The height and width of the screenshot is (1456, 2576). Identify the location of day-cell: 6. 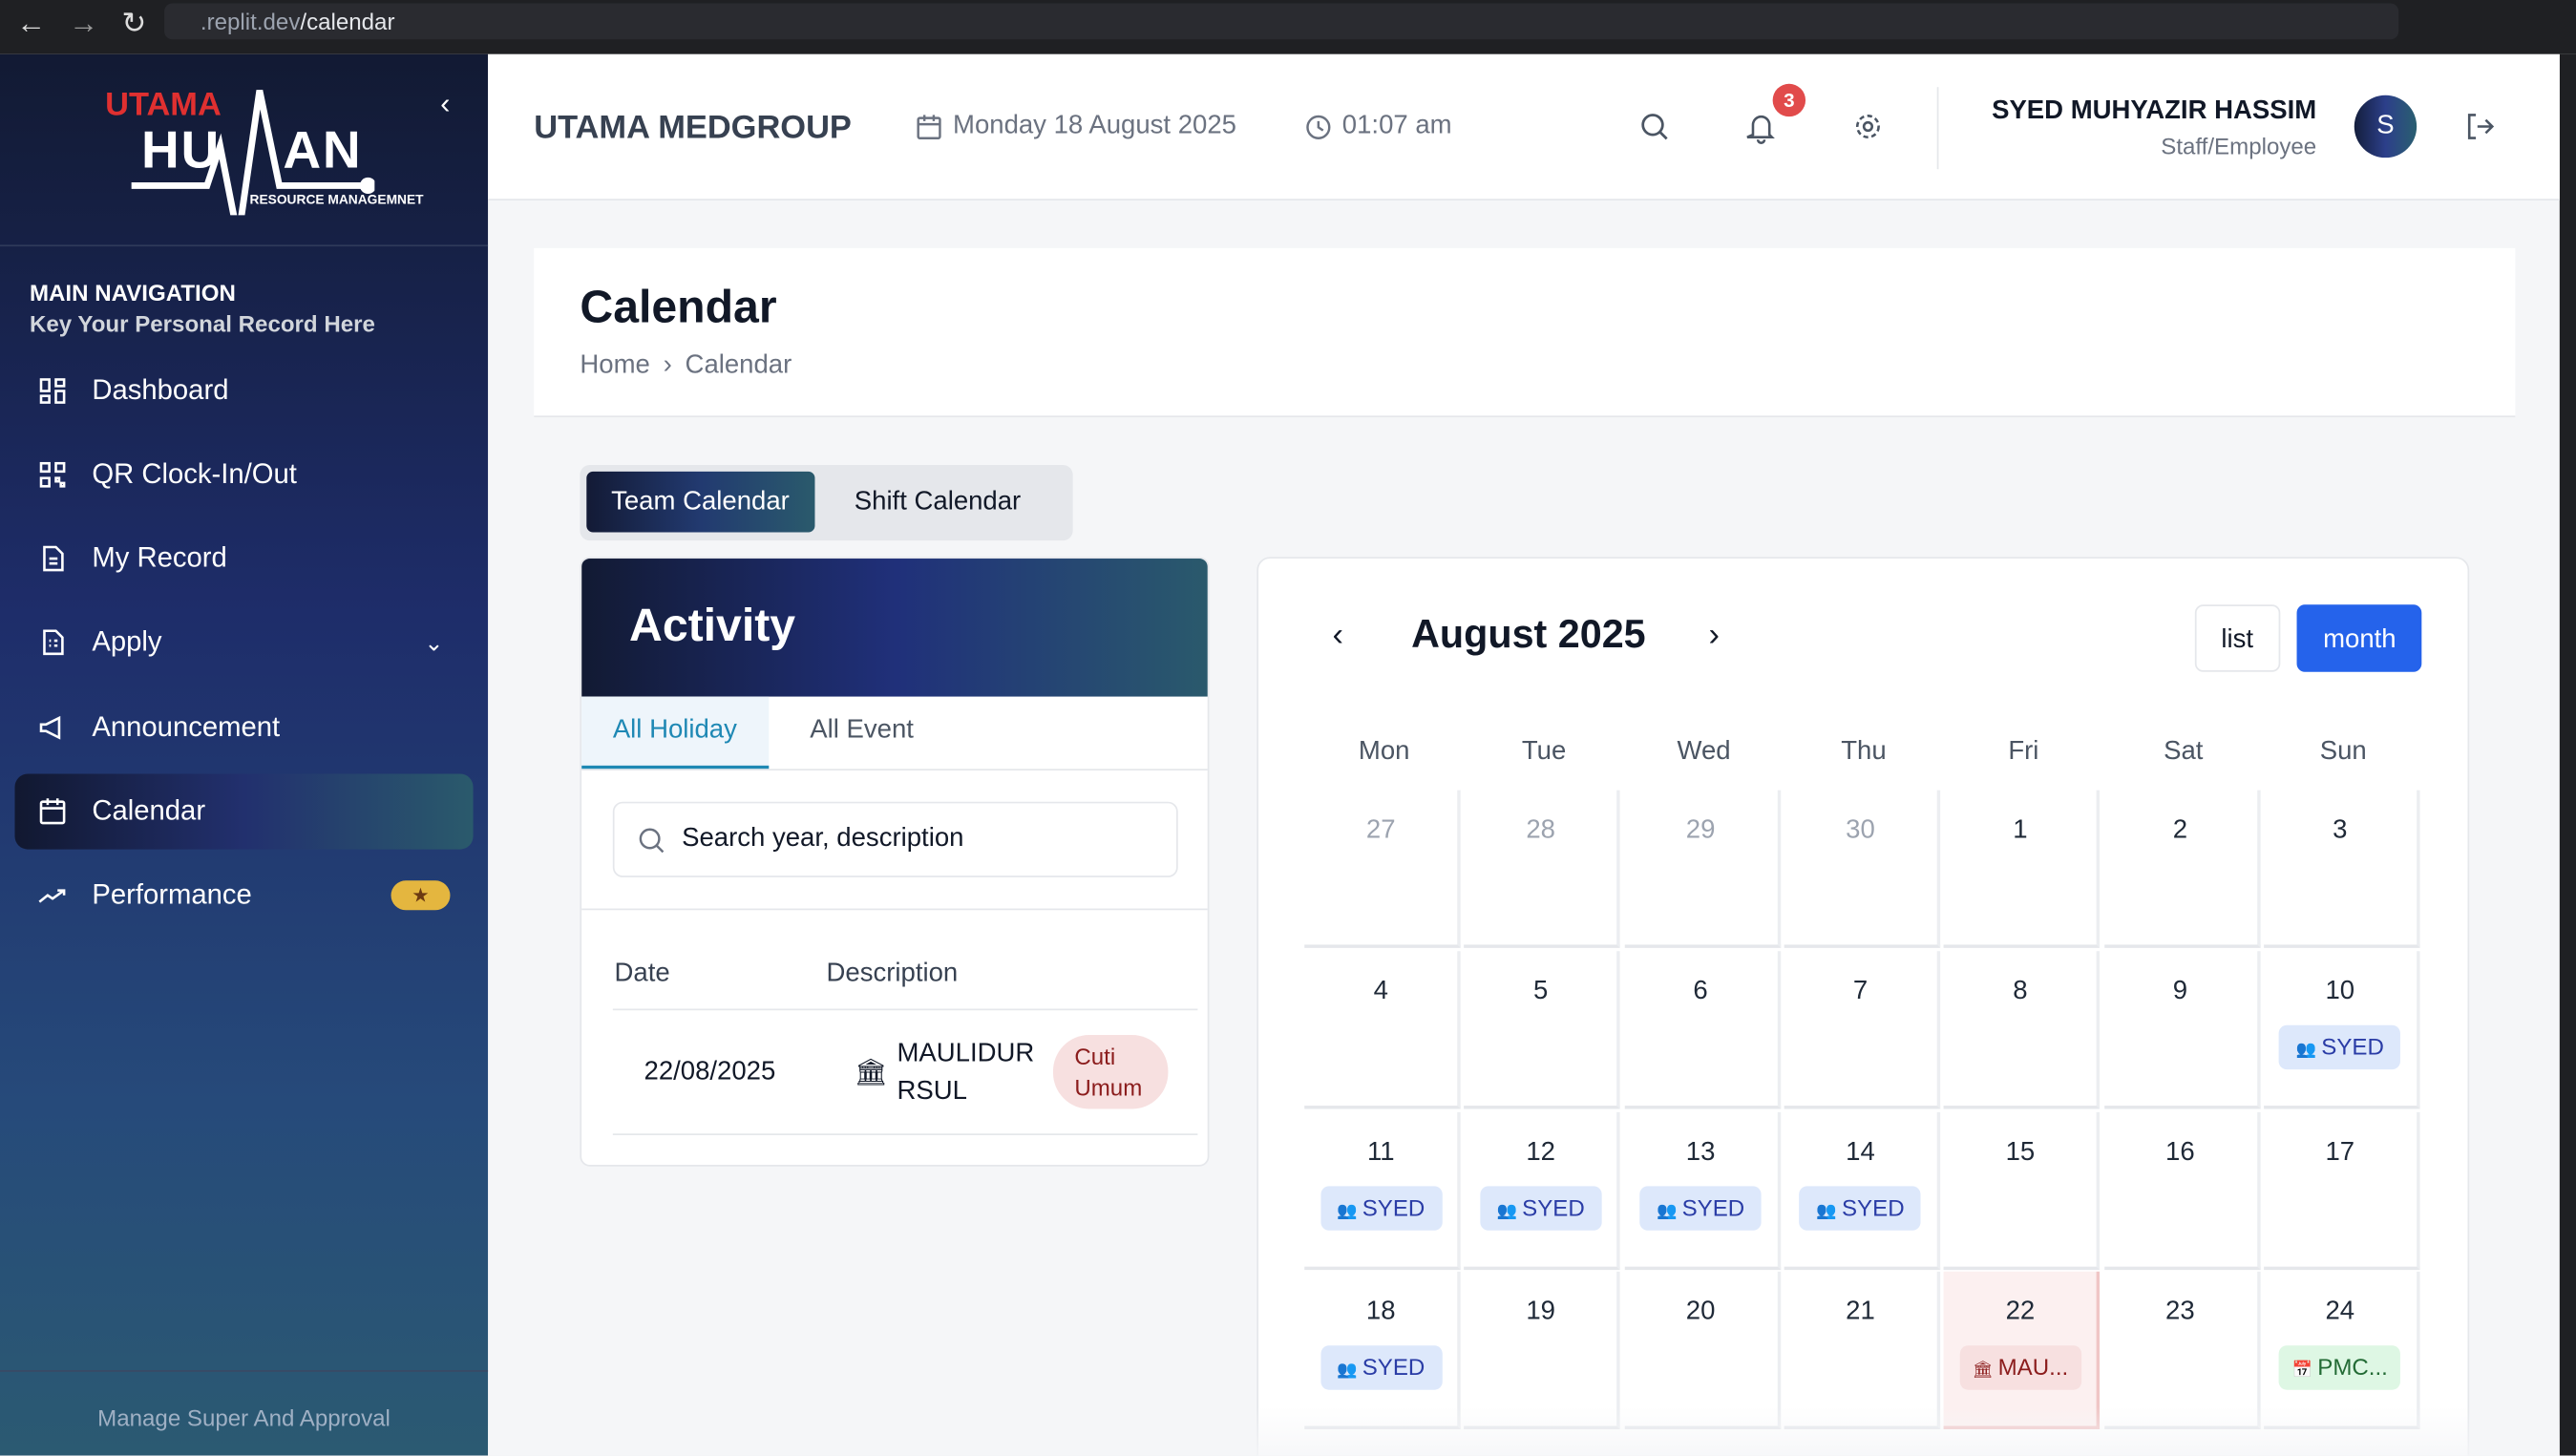
(1702, 1029).